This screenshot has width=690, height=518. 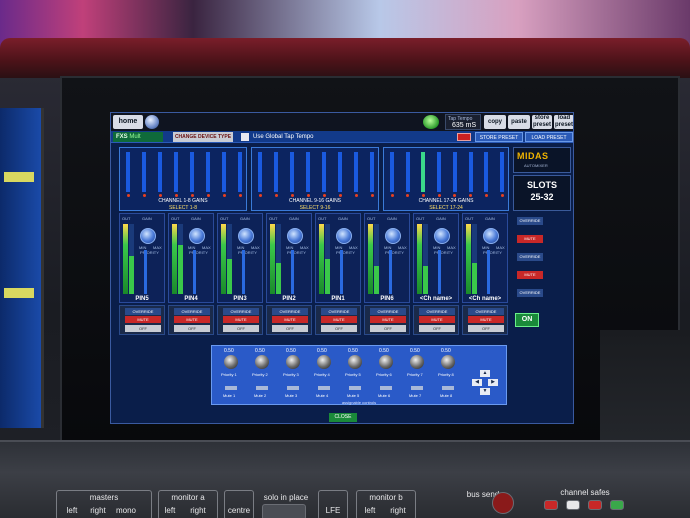 What do you see at coordinates (245, 137) in the screenshot?
I see `checkbox-icon` at bounding box center [245, 137].